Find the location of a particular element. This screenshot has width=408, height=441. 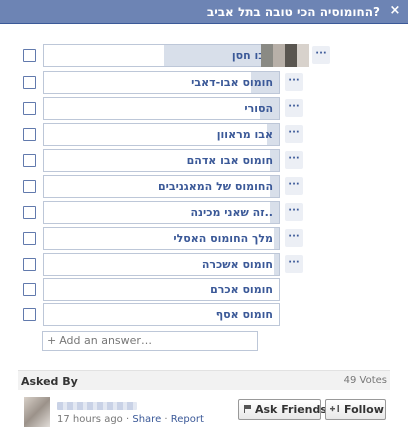

option-label: אבו מראוון is located at coordinates (244, 134).